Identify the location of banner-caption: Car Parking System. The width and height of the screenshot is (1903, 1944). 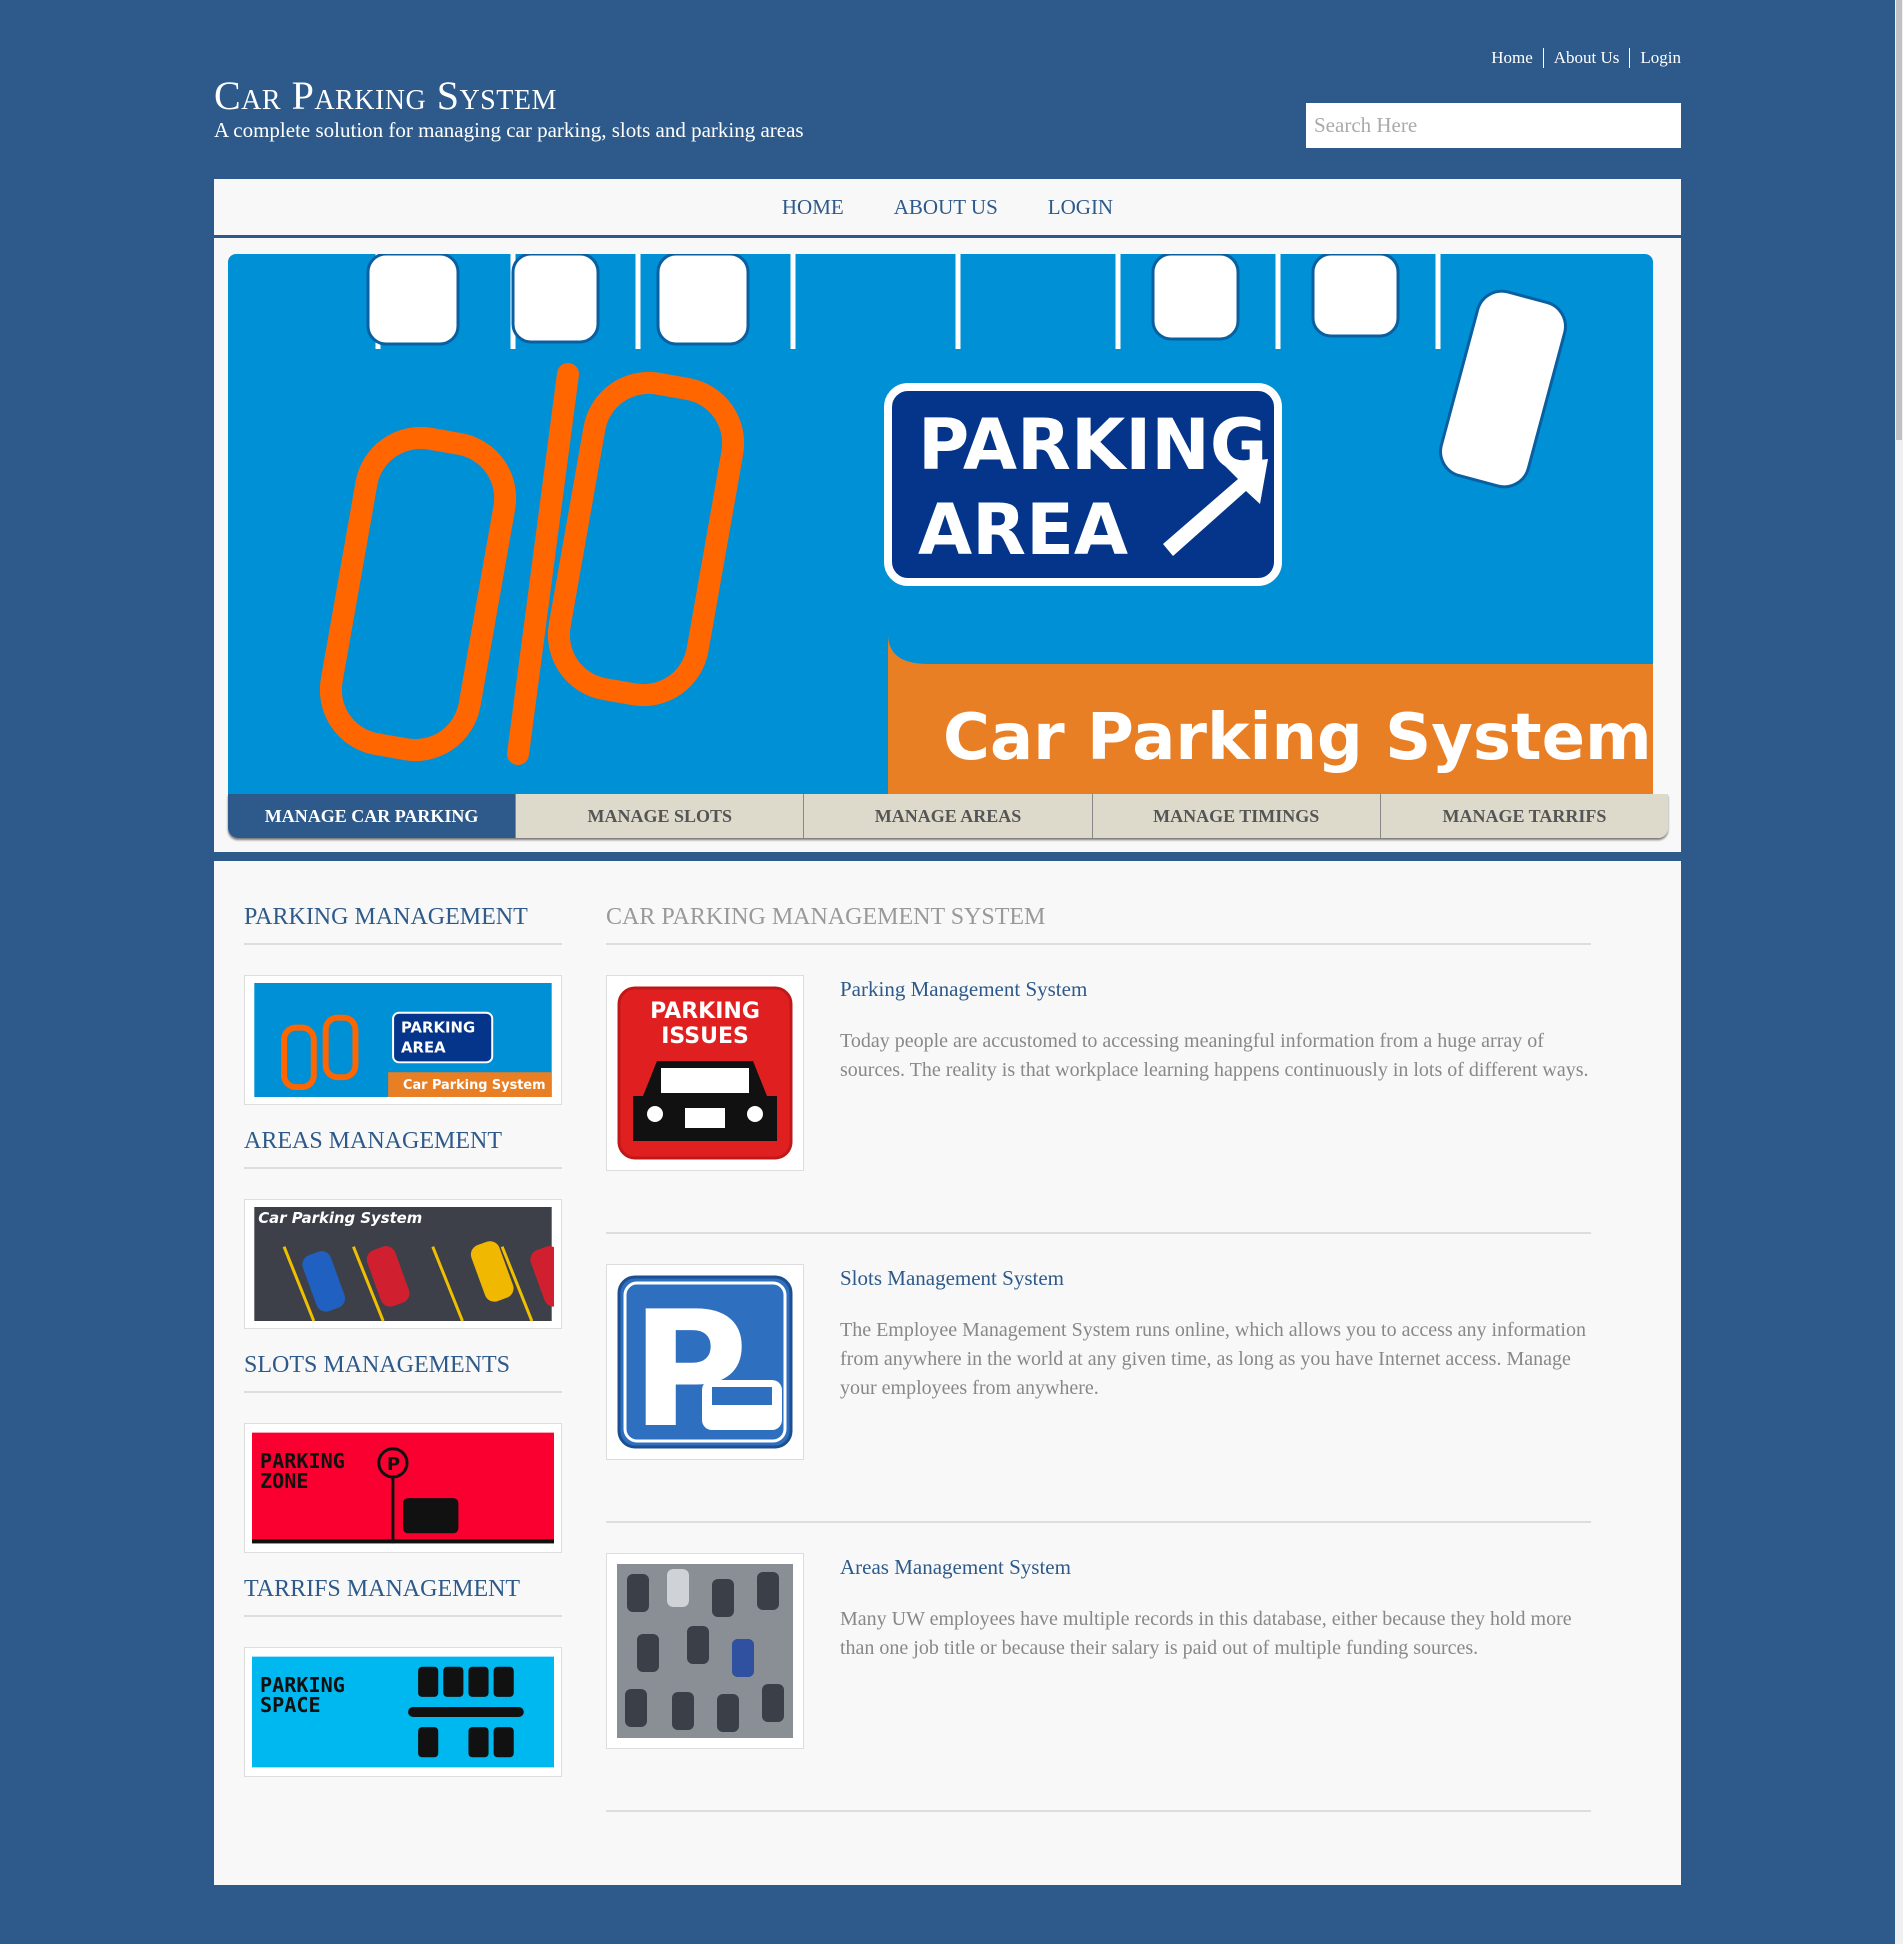
(1297, 738).